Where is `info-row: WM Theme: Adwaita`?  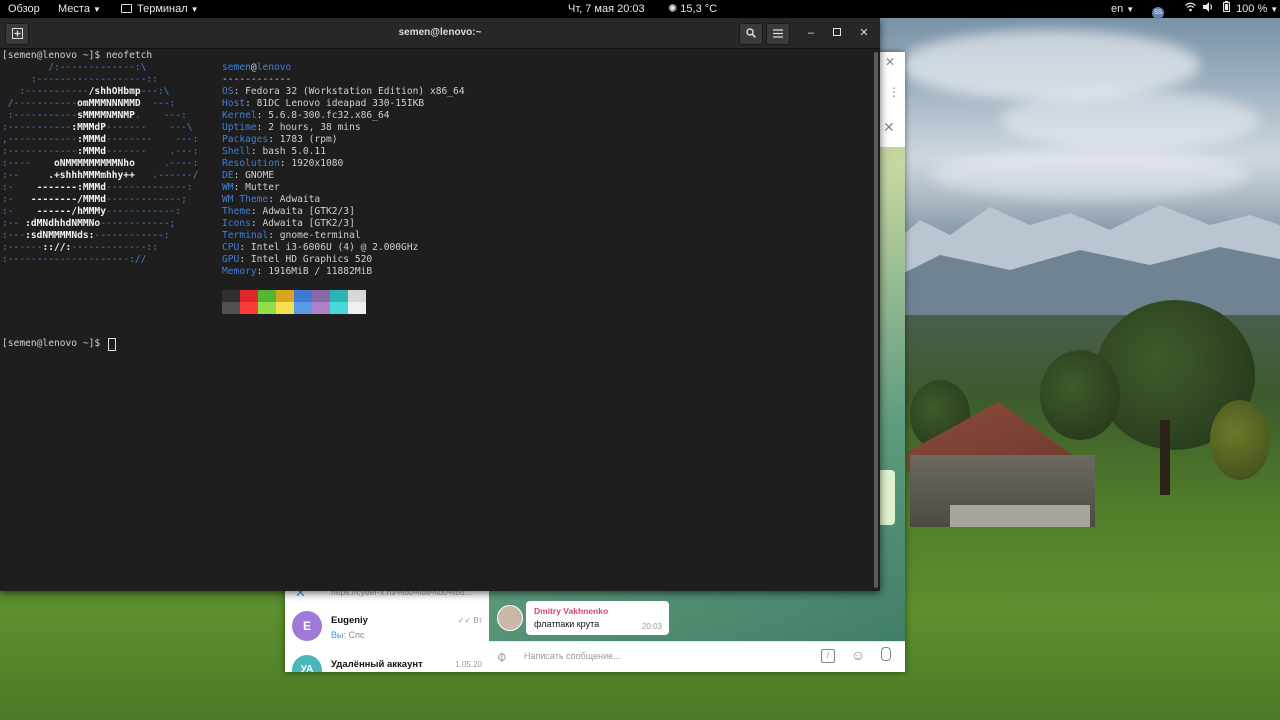
info-row: WM Theme: Adwaita is located at coordinates (271, 199).